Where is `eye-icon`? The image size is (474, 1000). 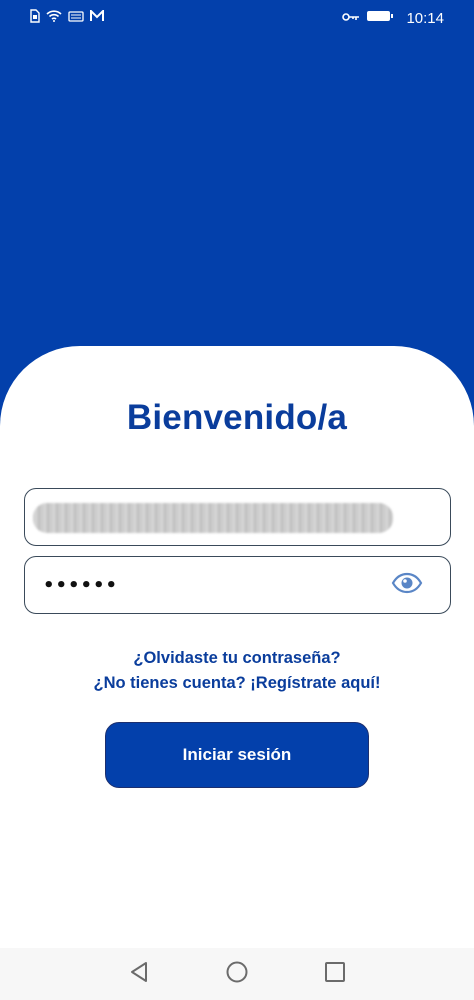
eye-icon is located at coordinates (407, 585).